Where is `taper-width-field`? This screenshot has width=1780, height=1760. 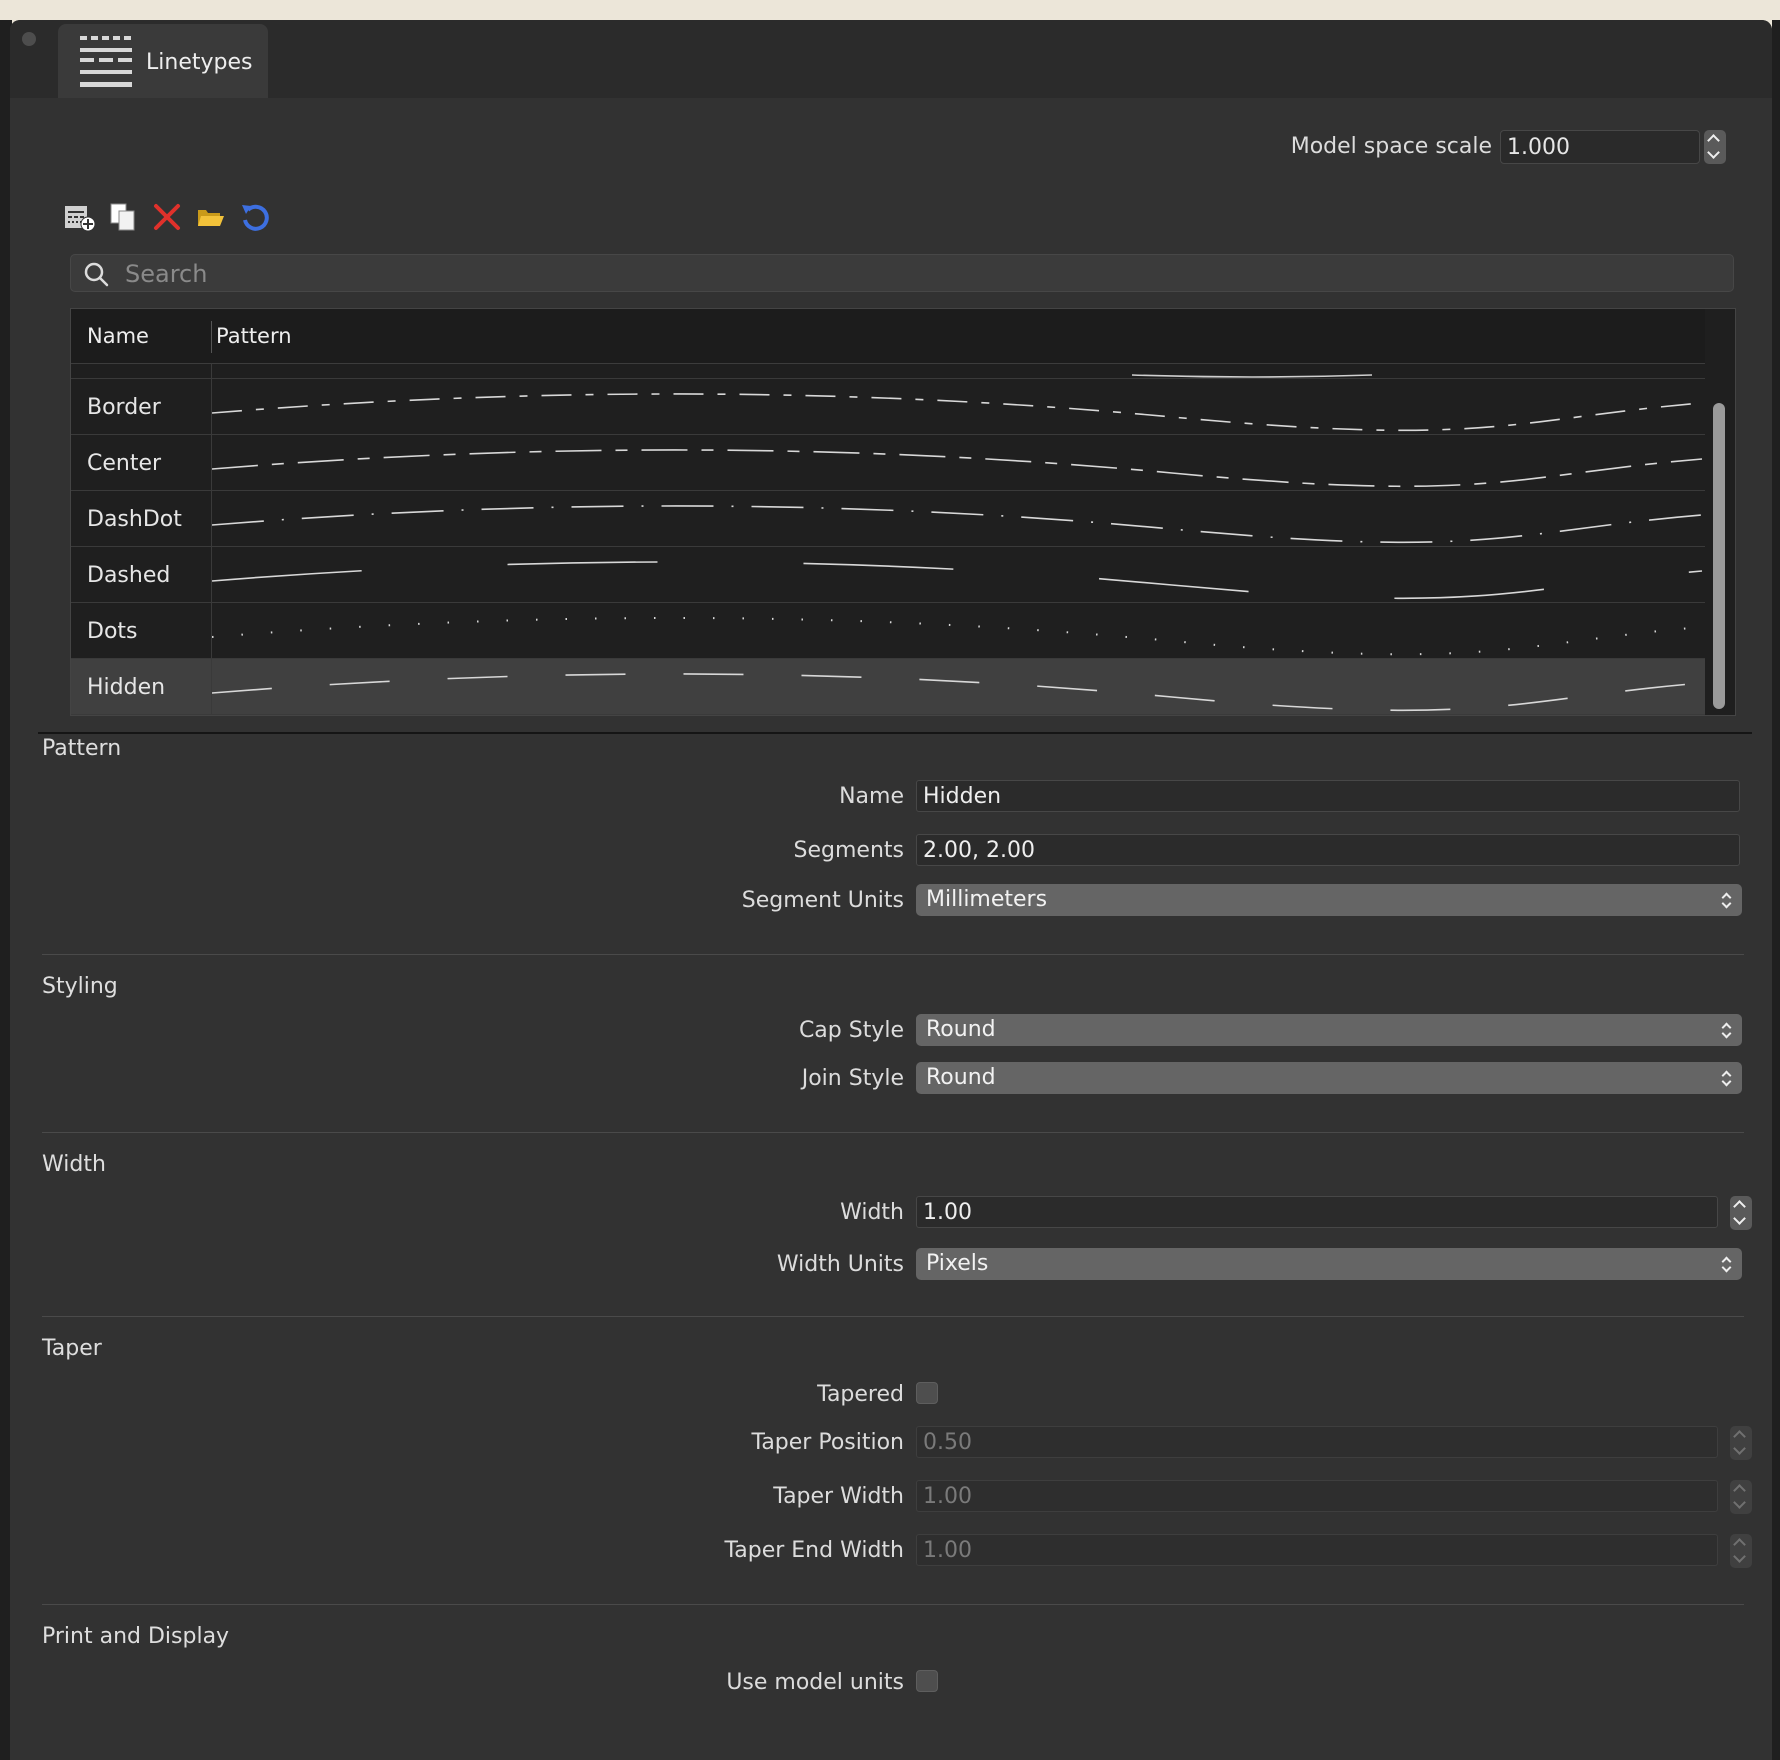 taper-width-field is located at coordinates (1317, 1496).